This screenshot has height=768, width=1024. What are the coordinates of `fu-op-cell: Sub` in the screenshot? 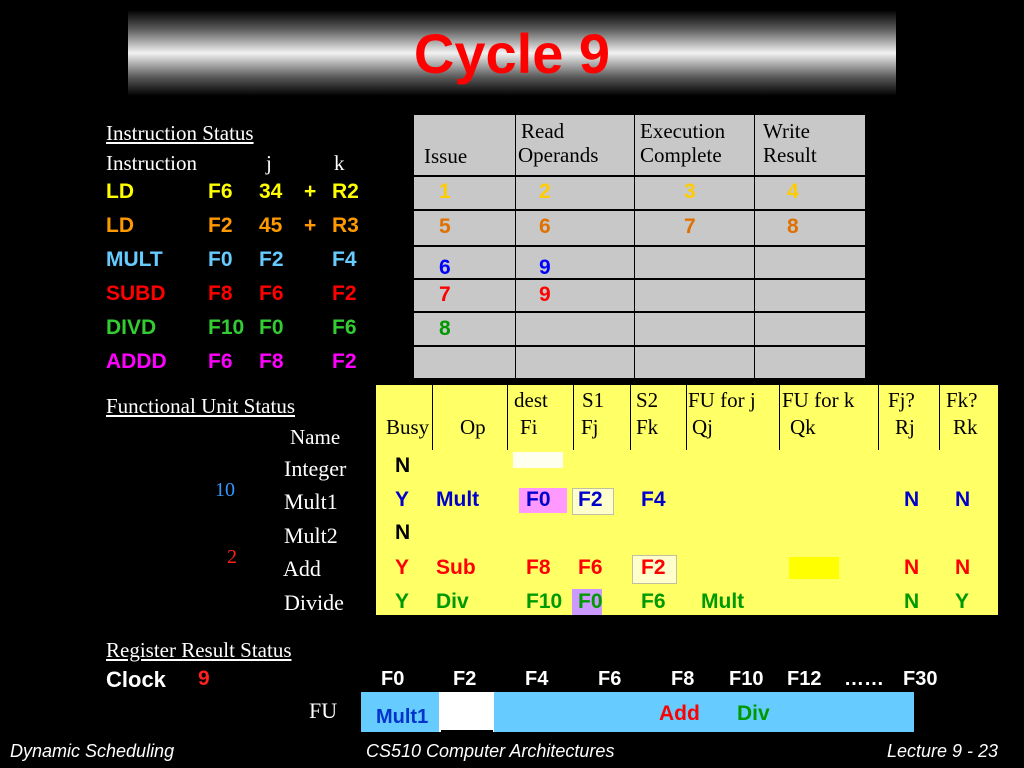 It's located at (456, 567).